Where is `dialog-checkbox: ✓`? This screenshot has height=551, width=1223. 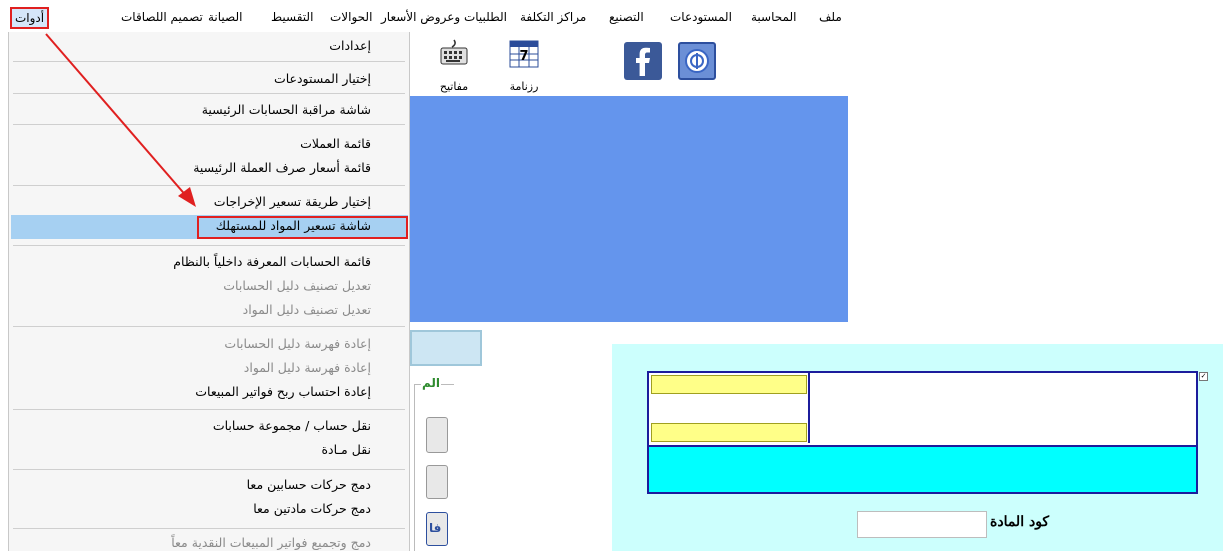
dialog-checkbox: ✓ is located at coordinates (1203, 376).